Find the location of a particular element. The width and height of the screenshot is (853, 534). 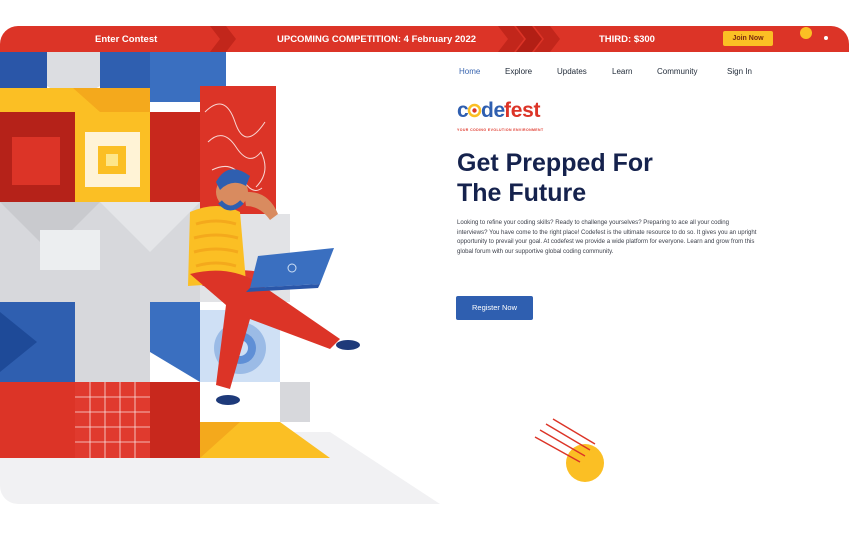

decorative-shapes is located at coordinates (569, 450).